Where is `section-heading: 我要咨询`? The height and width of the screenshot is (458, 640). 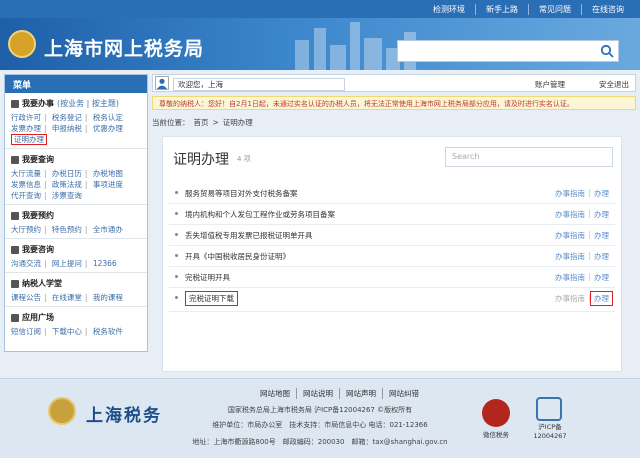 section-heading: 我要咨询 is located at coordinates (38, 249).